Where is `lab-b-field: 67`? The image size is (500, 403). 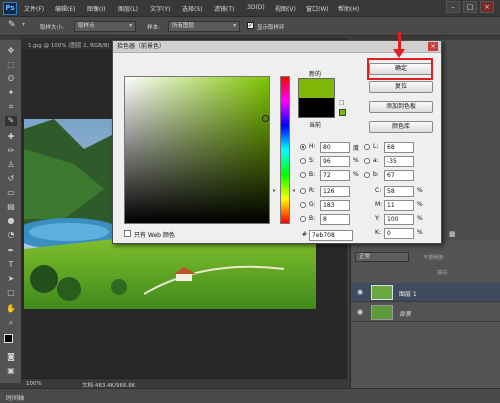 lab-b-field: 67 is located at coordinates (399, 175).